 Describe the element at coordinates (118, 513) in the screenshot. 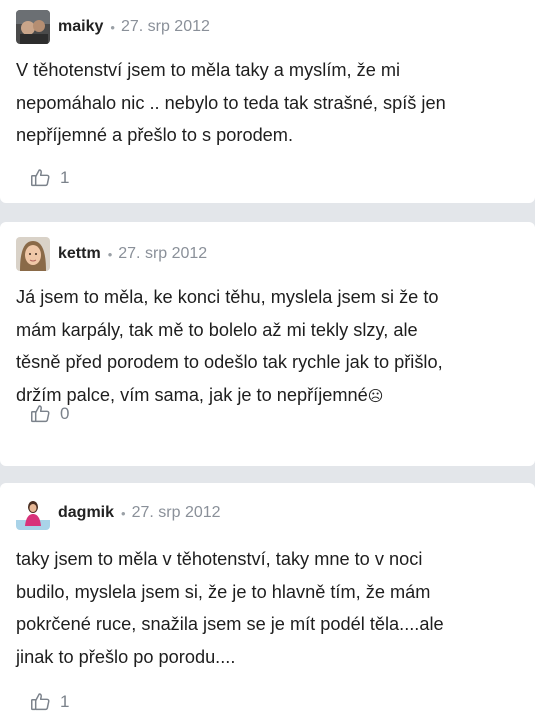

I see `comment-header: dagmik • 27. srp 2012` at that location.